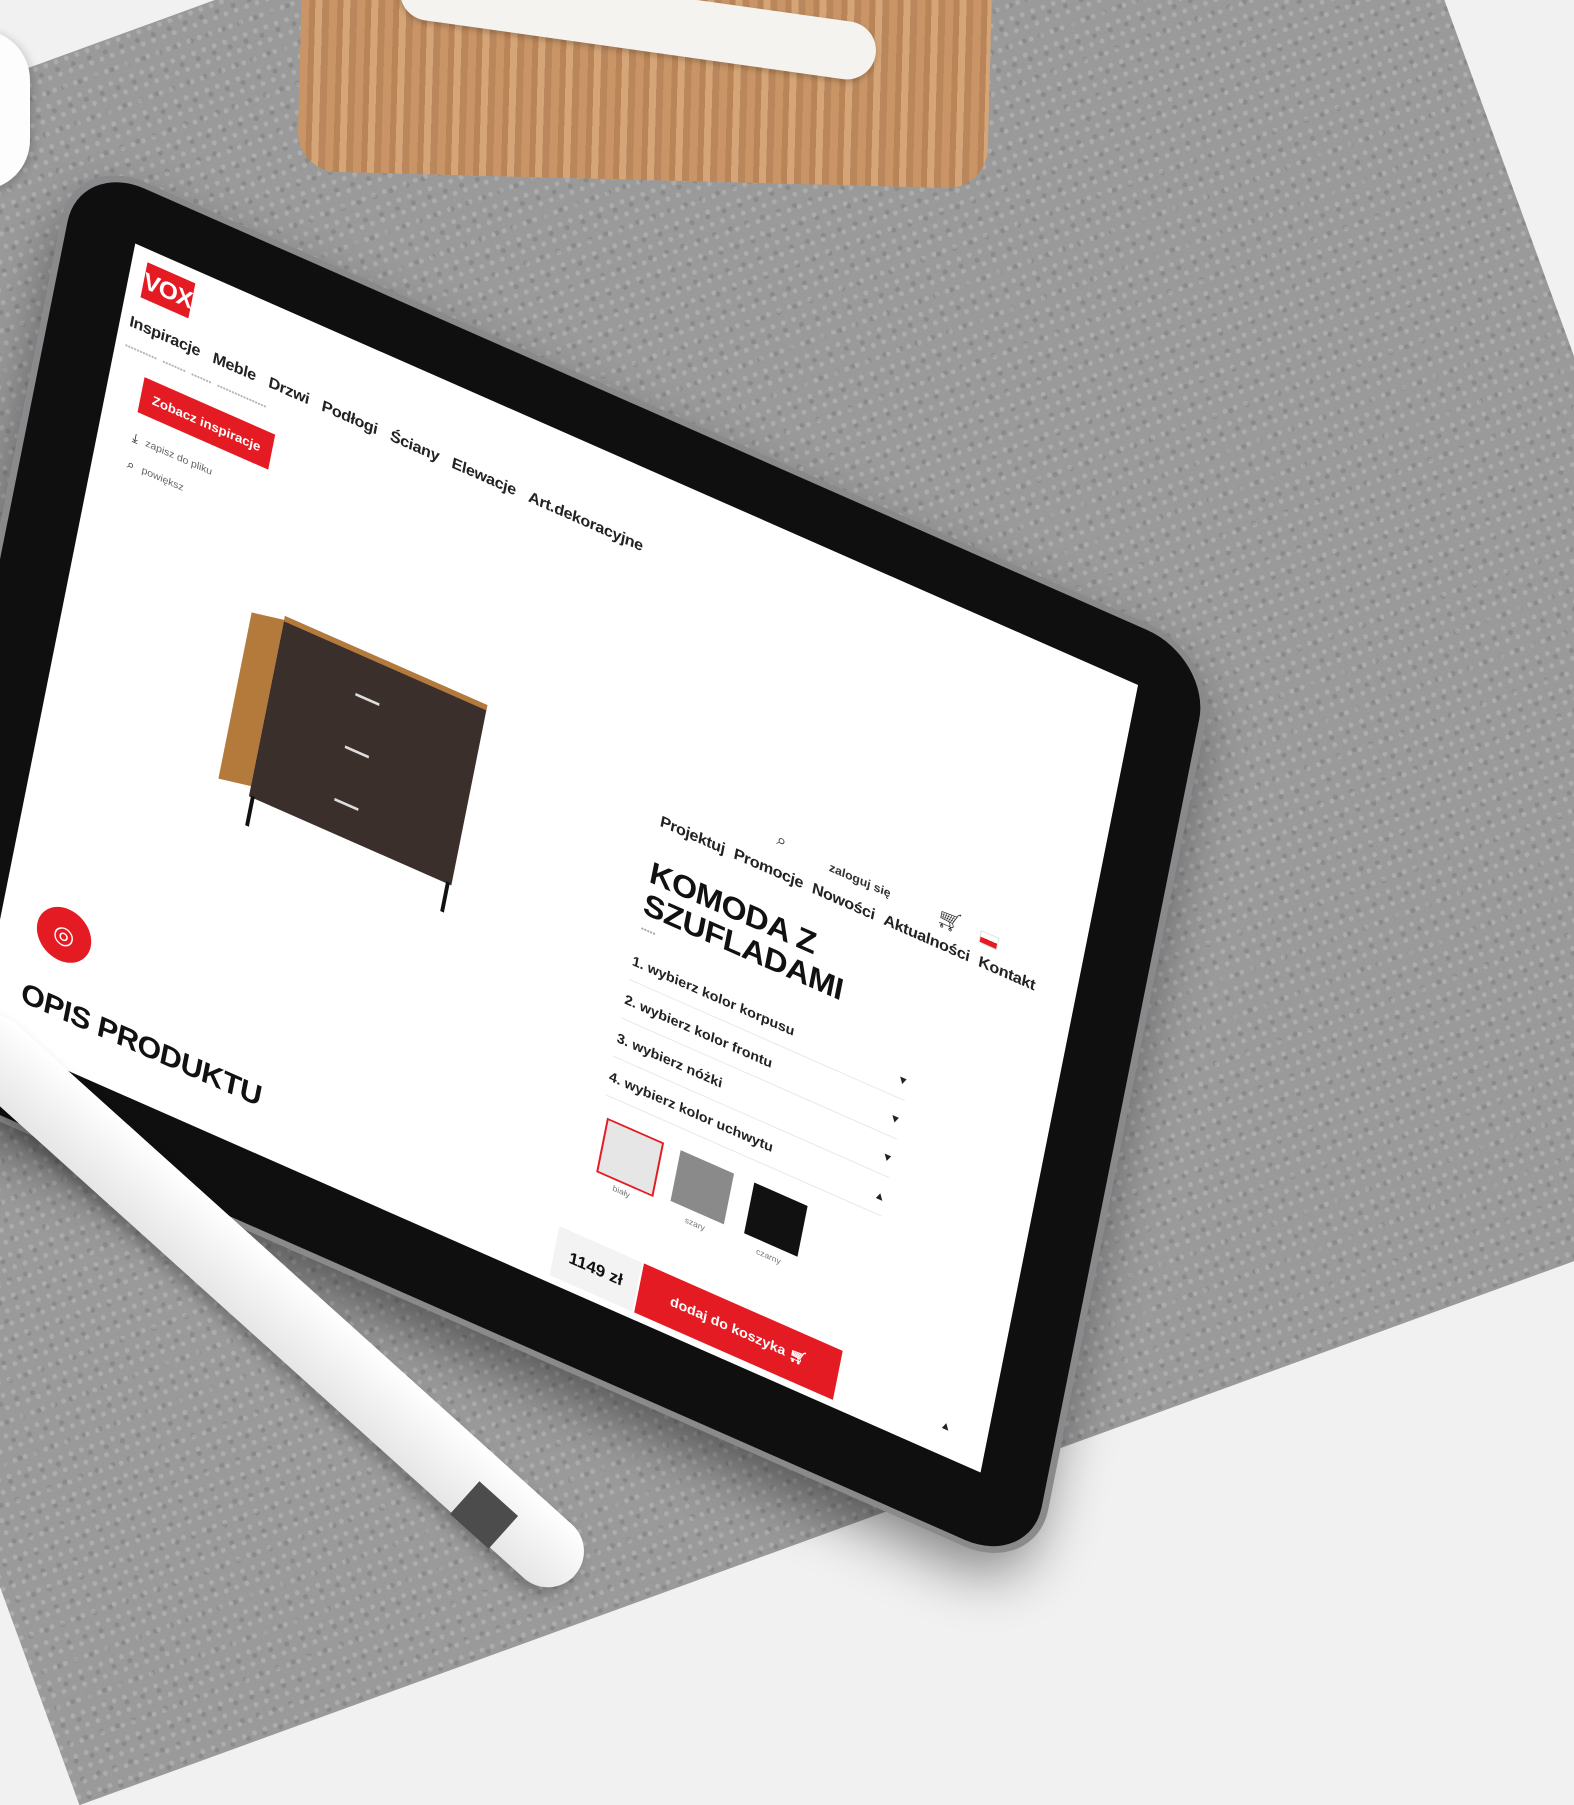 The height and width of the screenshot is (1805, 1574). What do you see at coordinates (162, 479) in the screenshot?
I see `zoom-label: powiększ` at bounding box center [162, 479].